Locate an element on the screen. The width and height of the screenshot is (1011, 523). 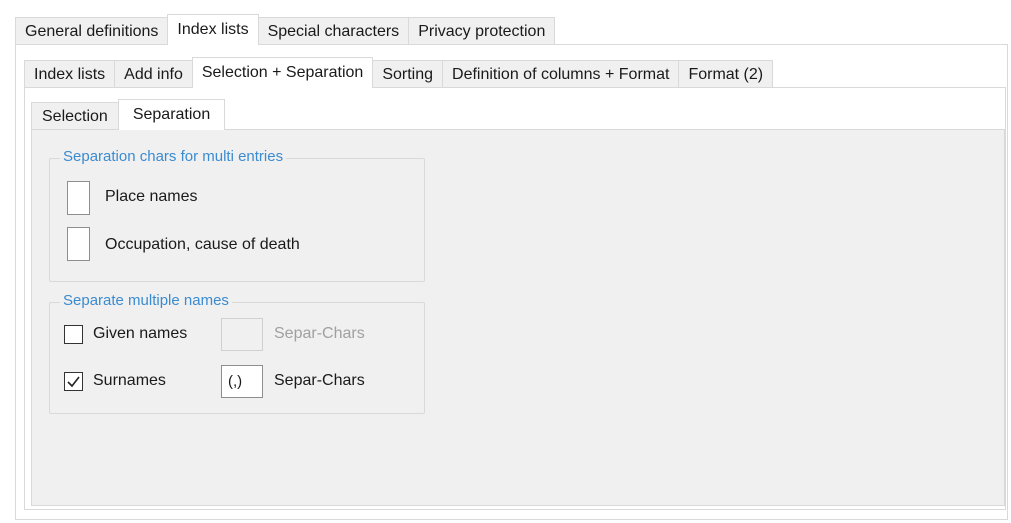
surnames-label: Surnames is located at coordinates (129, 380).